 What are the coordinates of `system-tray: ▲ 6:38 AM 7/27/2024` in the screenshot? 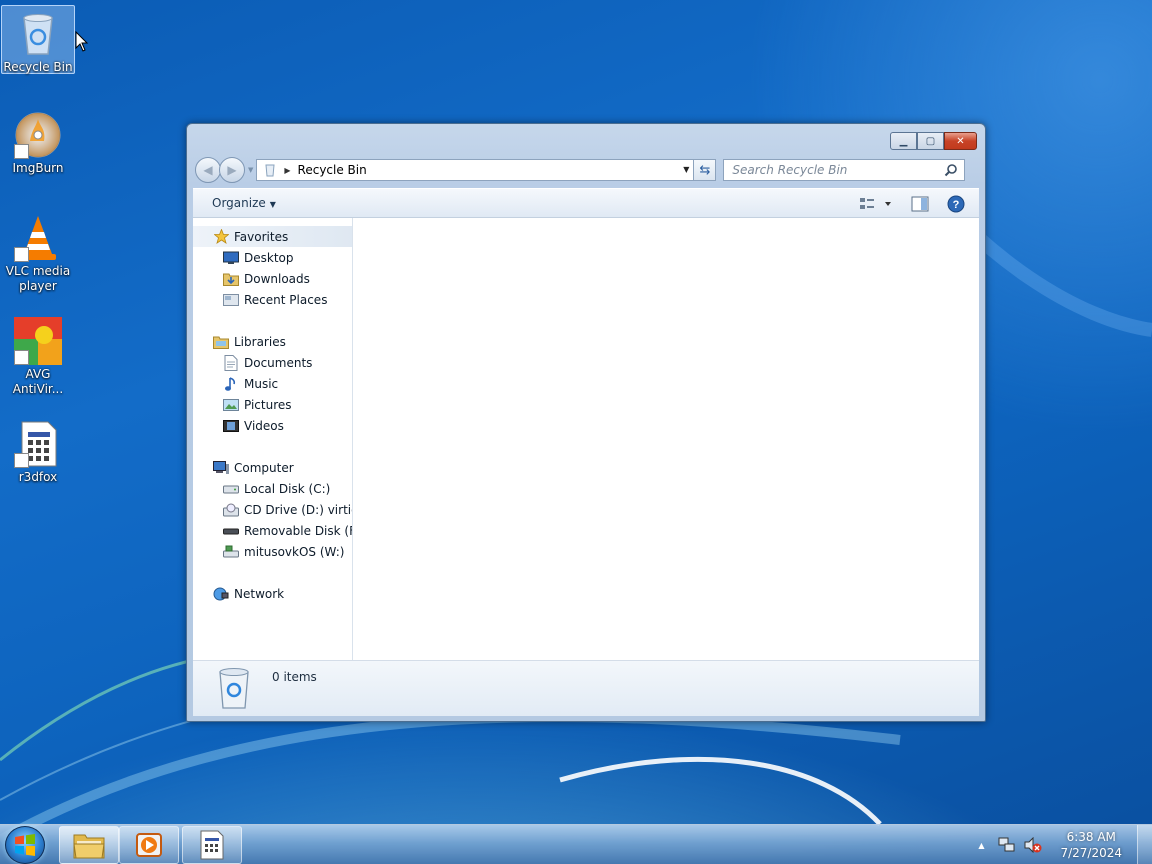 It's located at (1050, 844).